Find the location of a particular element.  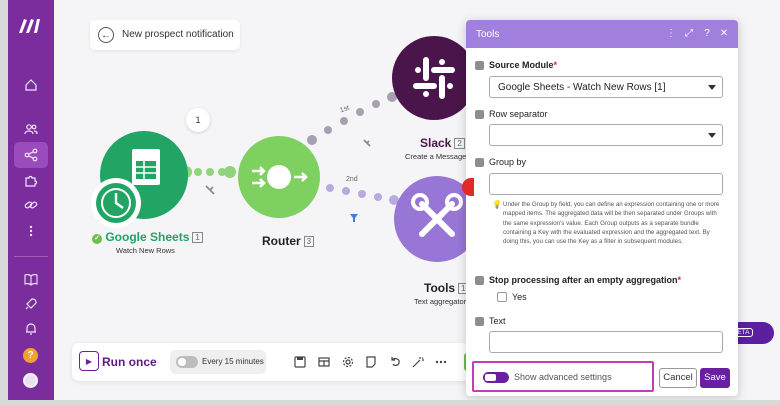

advanced-settings-label: Show advanced settings is located at coordinates (563, 377).